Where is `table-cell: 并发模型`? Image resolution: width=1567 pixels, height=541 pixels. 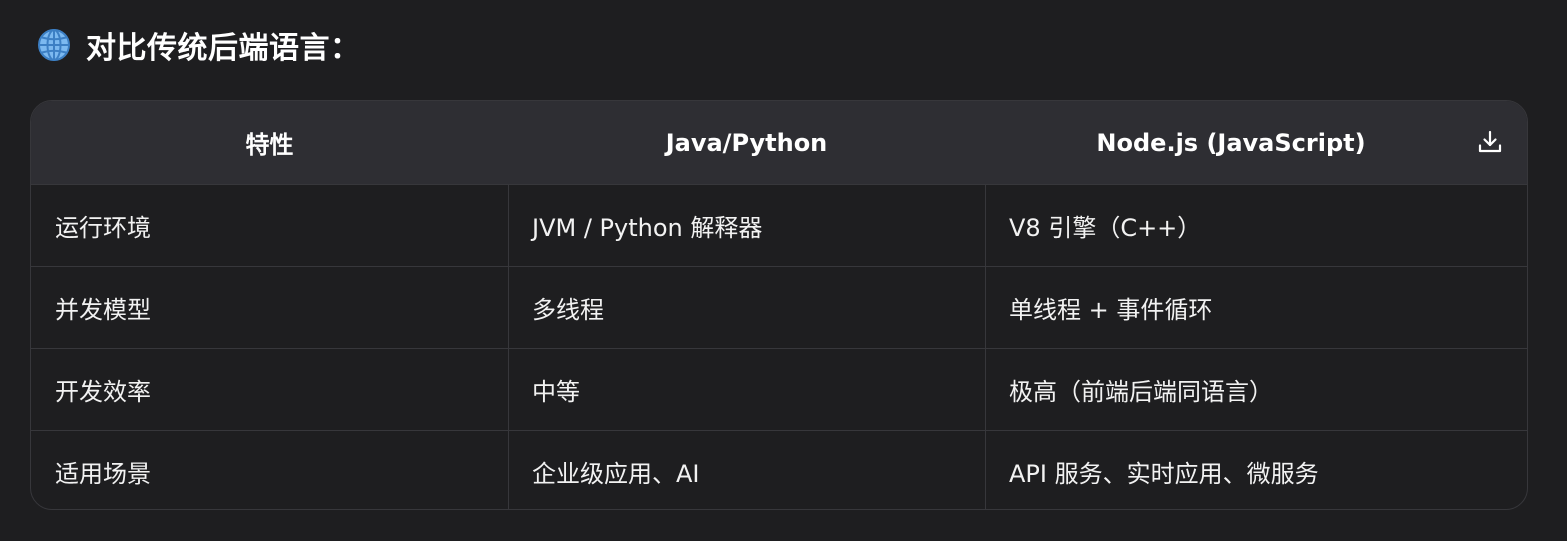 table-cell: 并发模型 is located at coordinates (103, 310).